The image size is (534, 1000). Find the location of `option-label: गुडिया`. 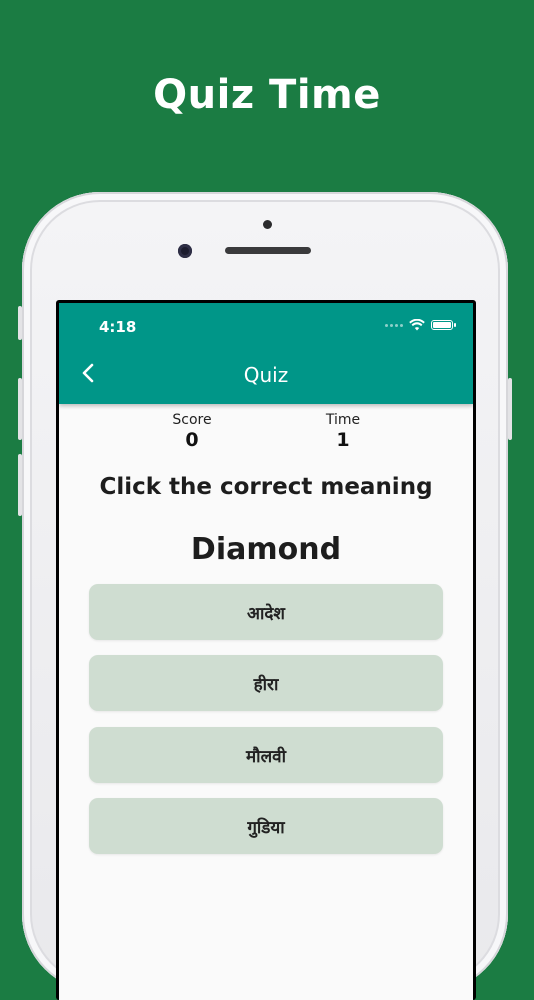

option-label: गुडिया is located at coordinates (266, 827).